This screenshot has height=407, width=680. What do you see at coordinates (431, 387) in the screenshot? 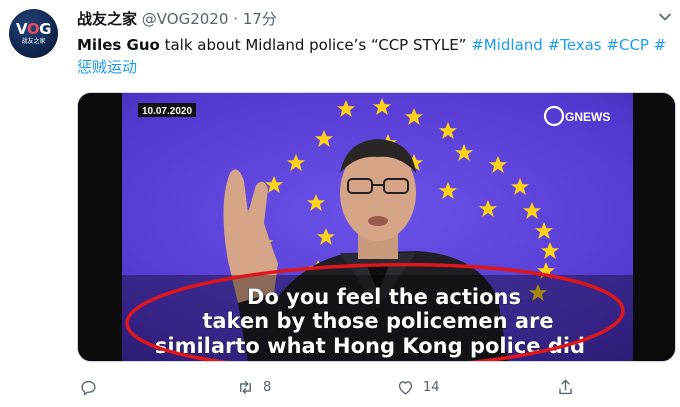
I see `like-count: 14` at bounding box center [431, 387].